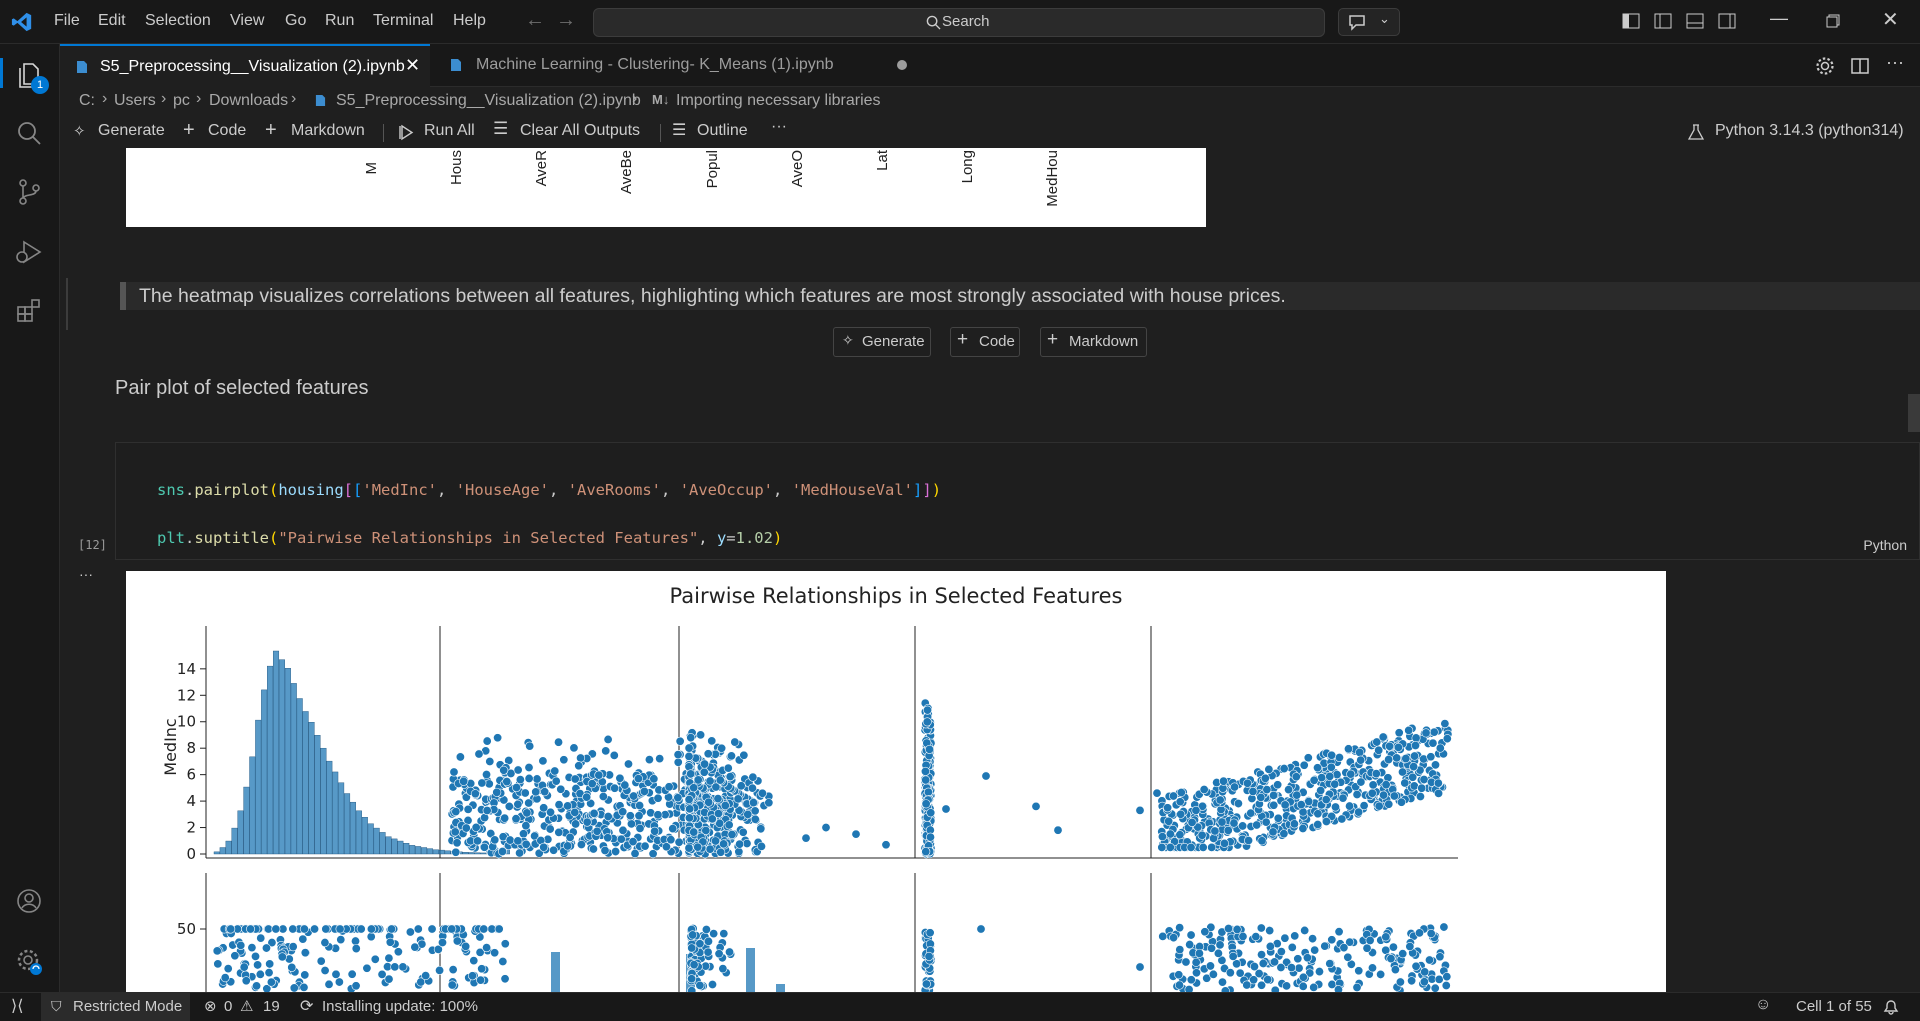  I want to click on problems-item: ⊗ 0 ⚠ 19, so click(249, 1007).